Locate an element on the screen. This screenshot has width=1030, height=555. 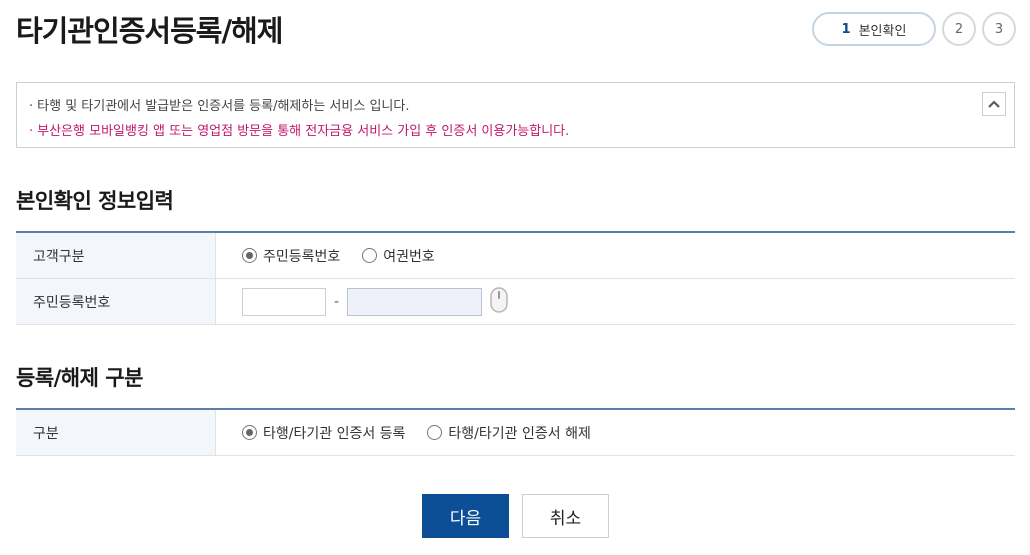
identity-section-title: 본인확인 정보입력 is located at coordinates (95, 201).